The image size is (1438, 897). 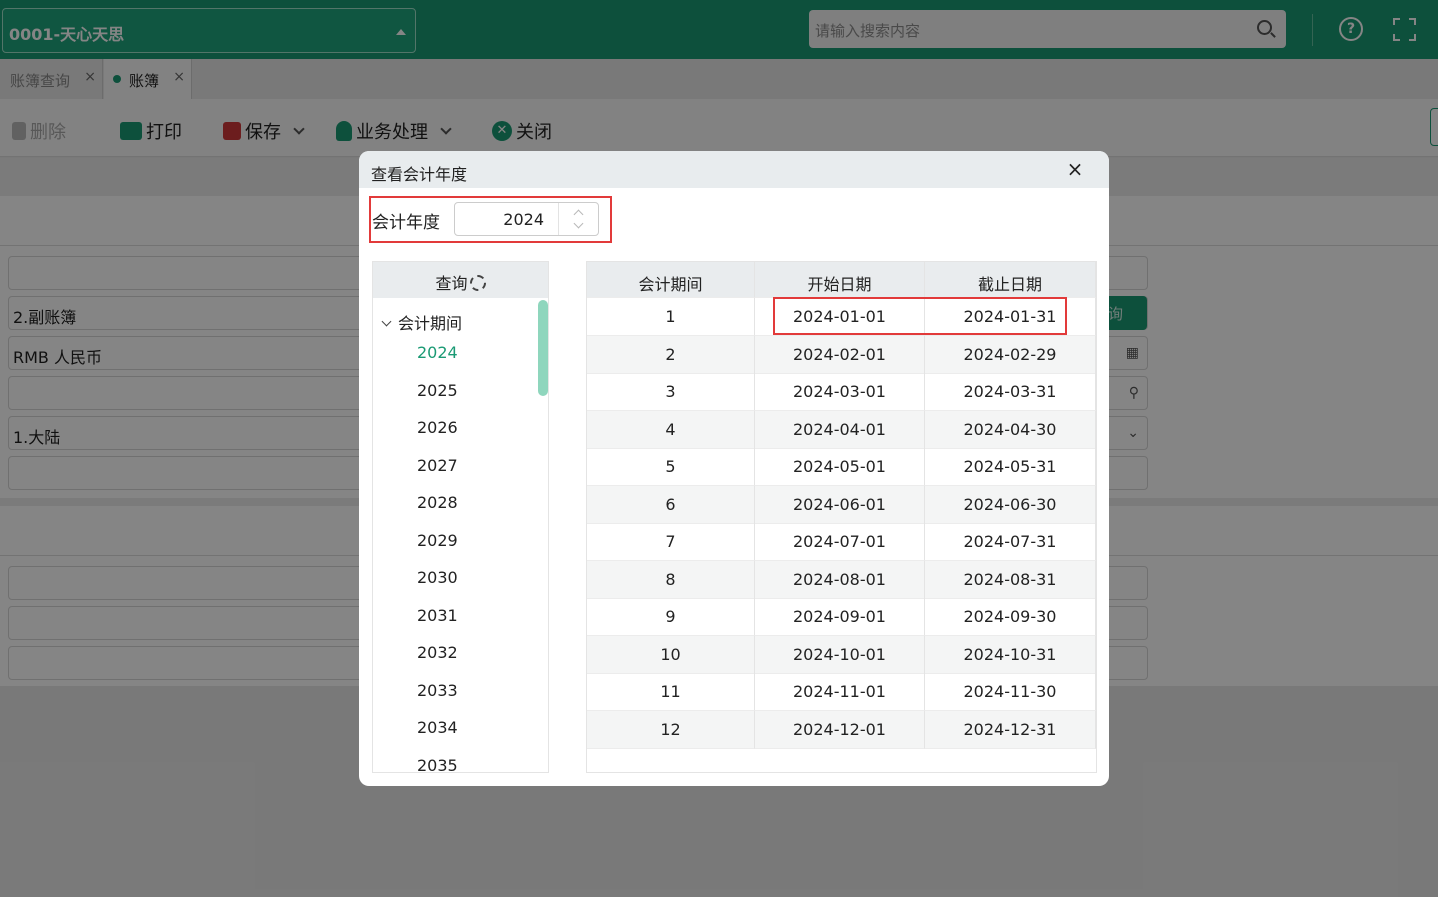 I want to click on table-row: 9 2024-09-01 2024-09-30, so click(x=841, y=617).